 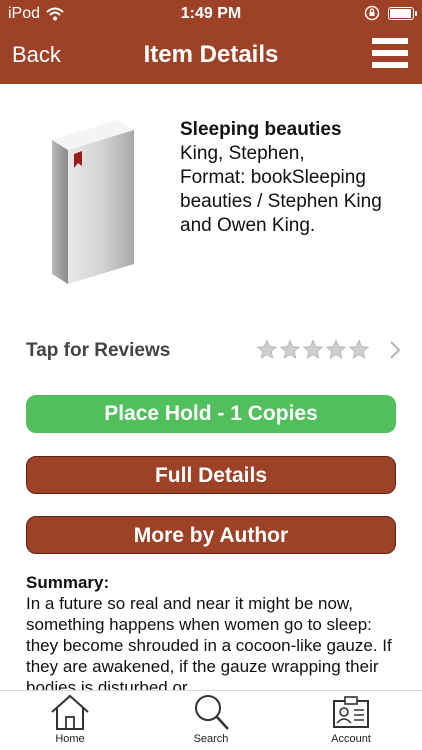 I want to click on tab-account: Account, so click(x=351, y=719).